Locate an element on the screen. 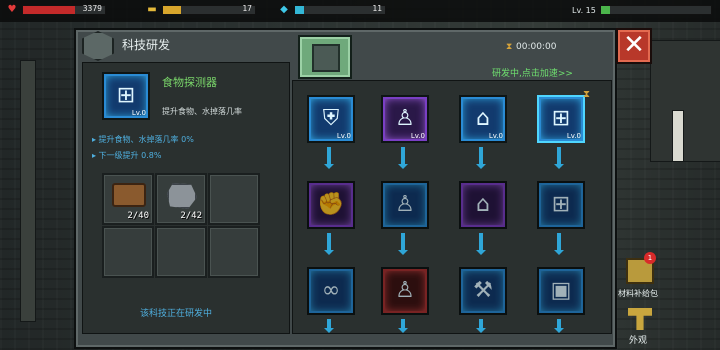  effect-next: ▸ 下一级提升 0.8% is located at coordinates (127, 155).